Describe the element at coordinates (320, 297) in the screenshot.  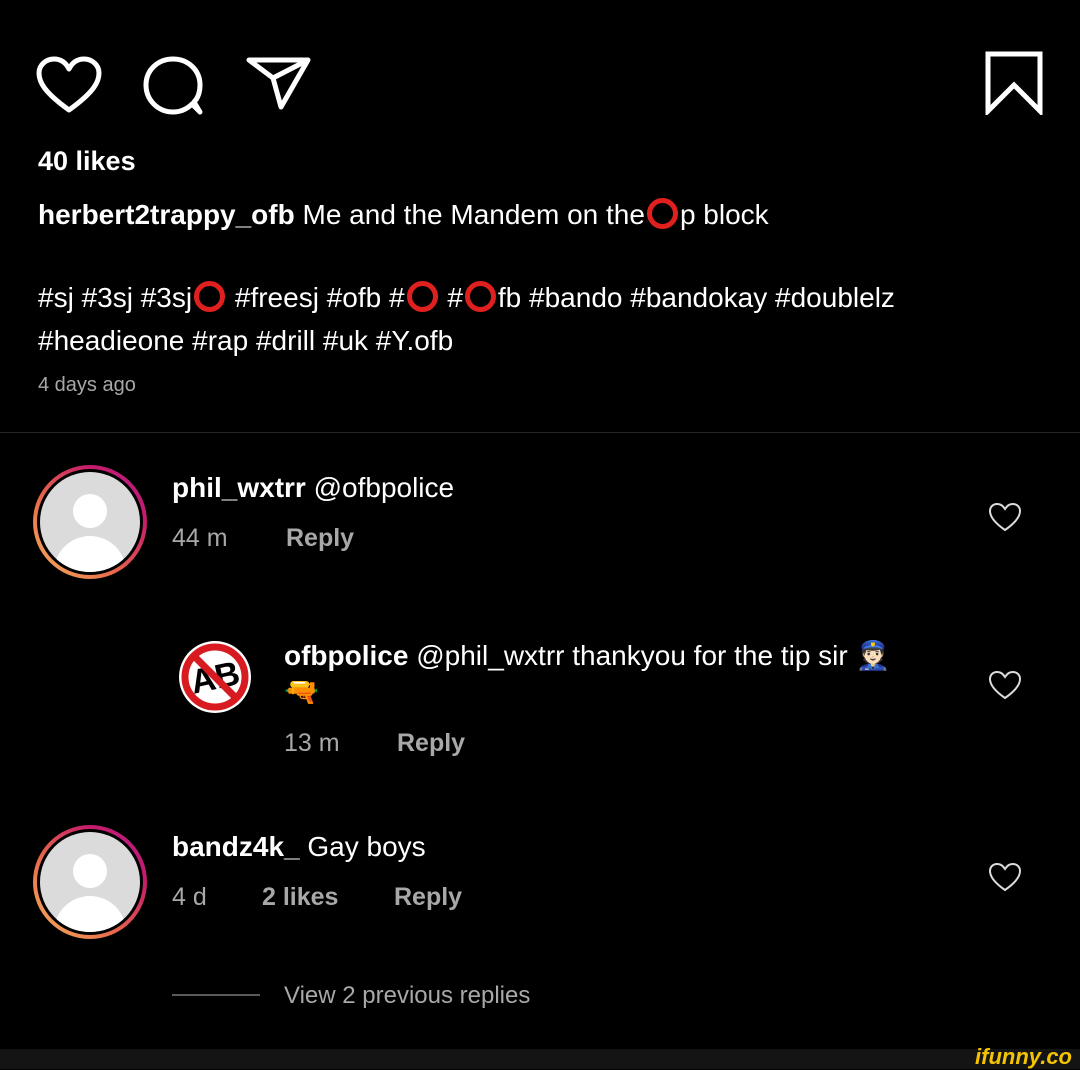
I see `hashtags-b: #freesj #ofb #` at that location.